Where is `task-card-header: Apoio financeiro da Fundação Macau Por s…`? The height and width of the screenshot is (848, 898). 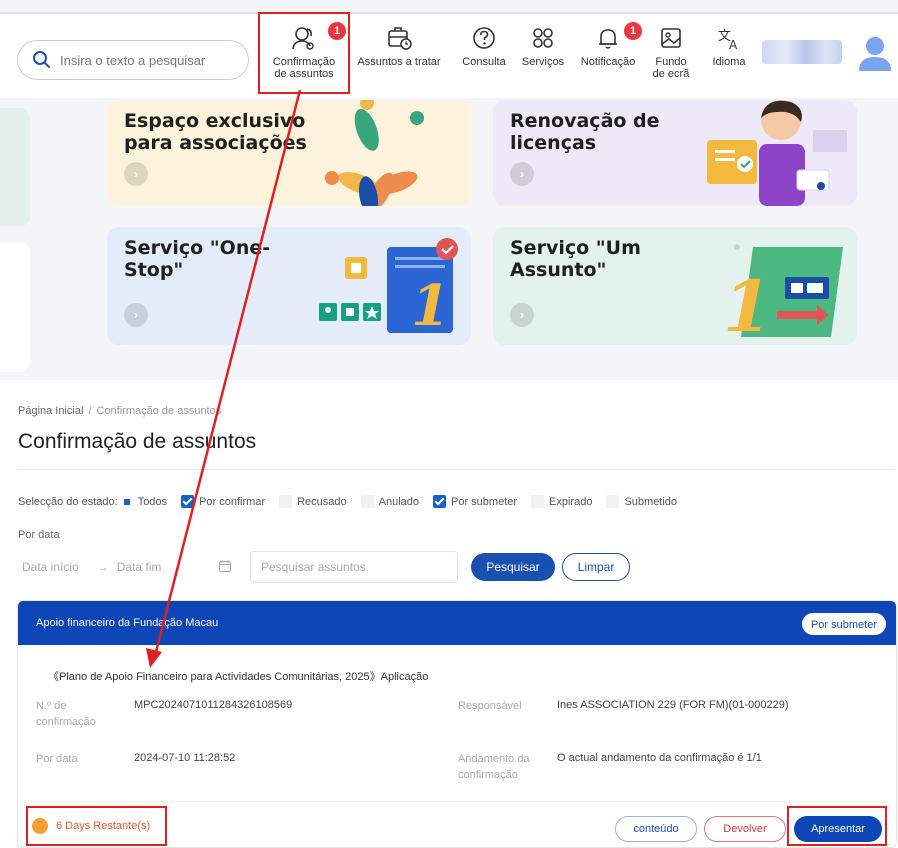 task-card-header: Apoio financeiro da Fundação Macau Por s… is located at coordinates (457, 623).